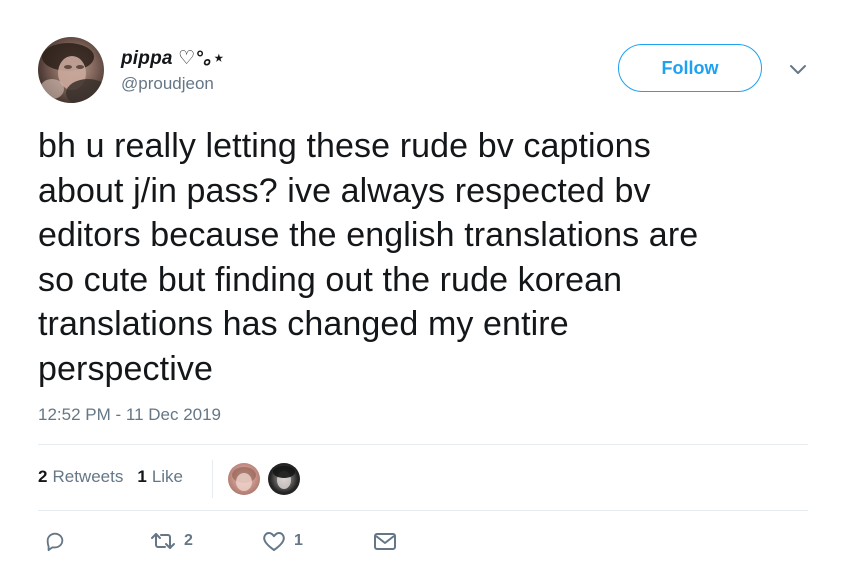 This screenshot has width=857, height=579. What do you see at coordinates (428, 545) in the screenshot?
I see `tweet-actions: 2 1` at bounding box center [428, 545].